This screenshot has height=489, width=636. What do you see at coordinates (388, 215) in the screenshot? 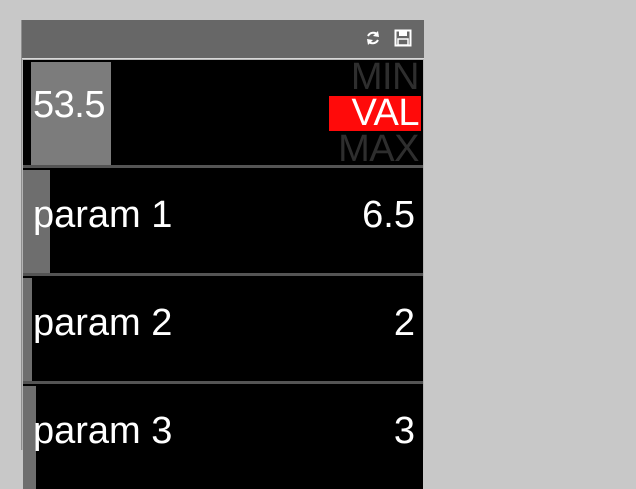
I see `param-1-value: 6.5` at bounding box center [388, 215].